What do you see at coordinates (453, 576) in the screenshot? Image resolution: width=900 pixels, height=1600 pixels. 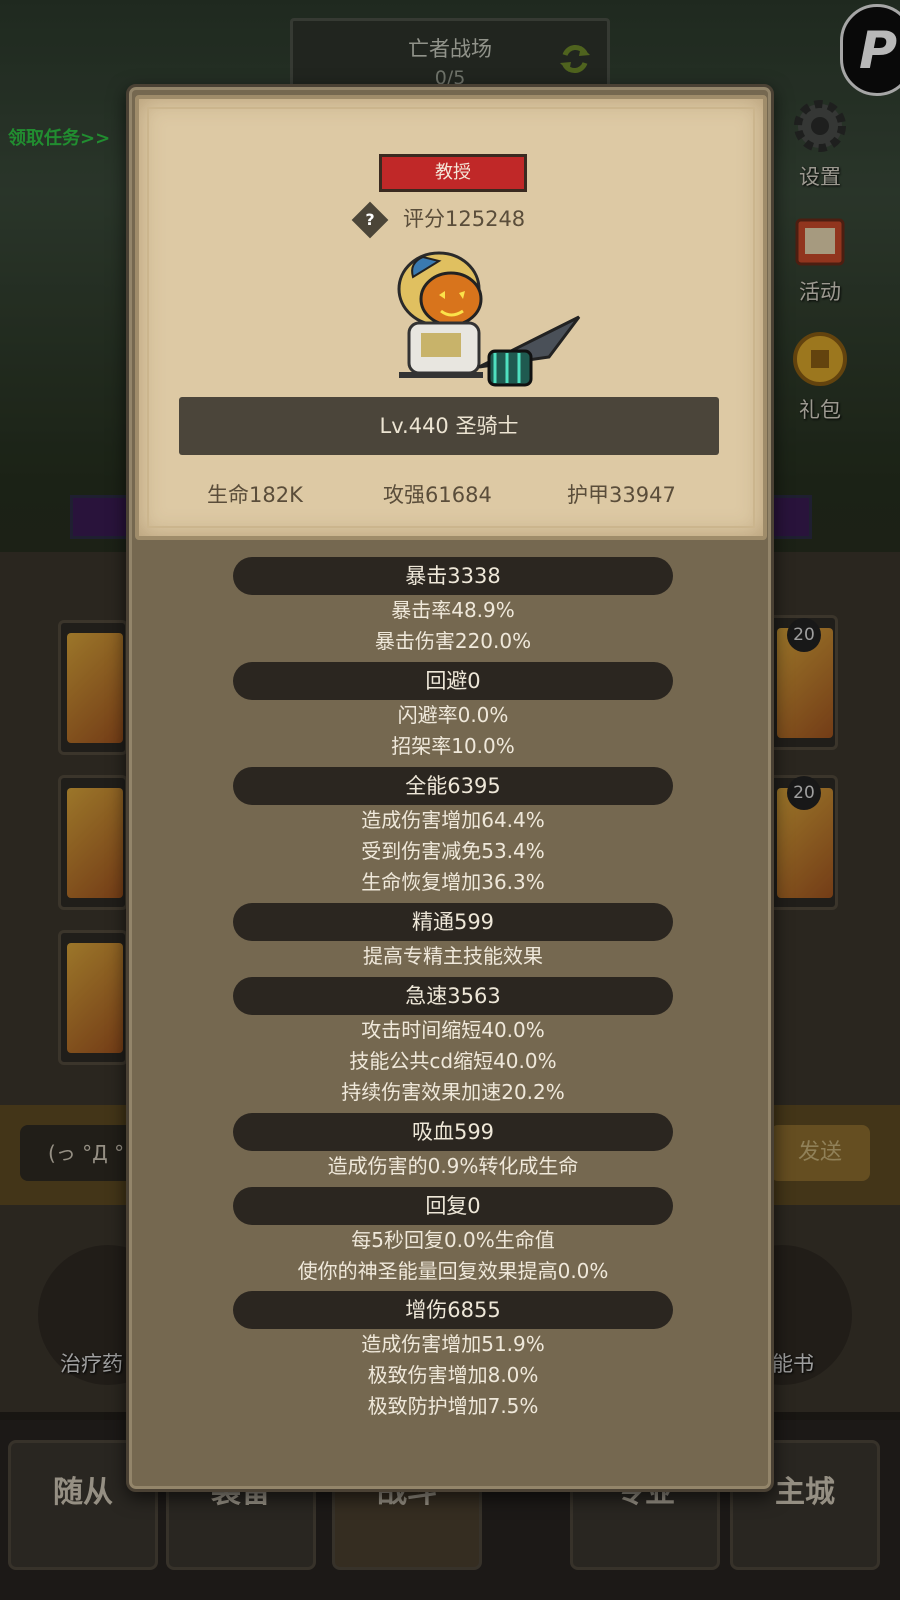 I see `stat-head: 暴击3338` at bounding box center [453, 576].